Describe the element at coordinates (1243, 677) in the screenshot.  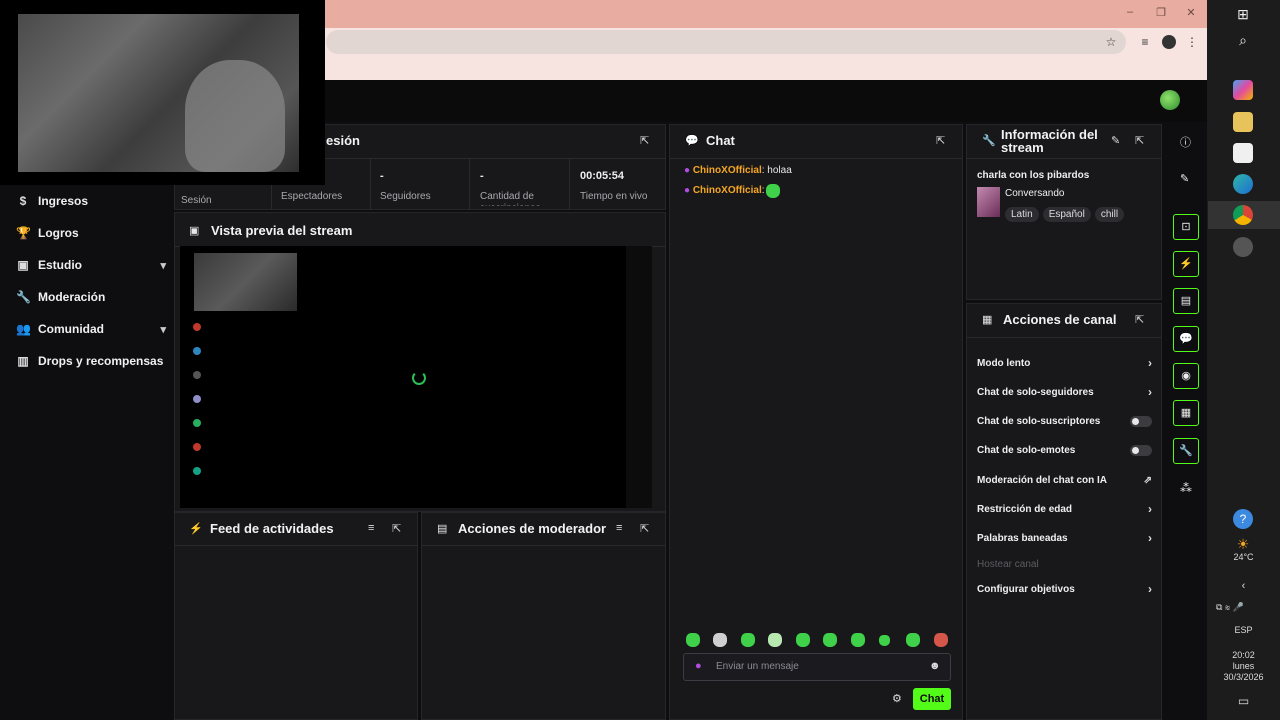
I see `clock-date: 30/3/2026` at that location.